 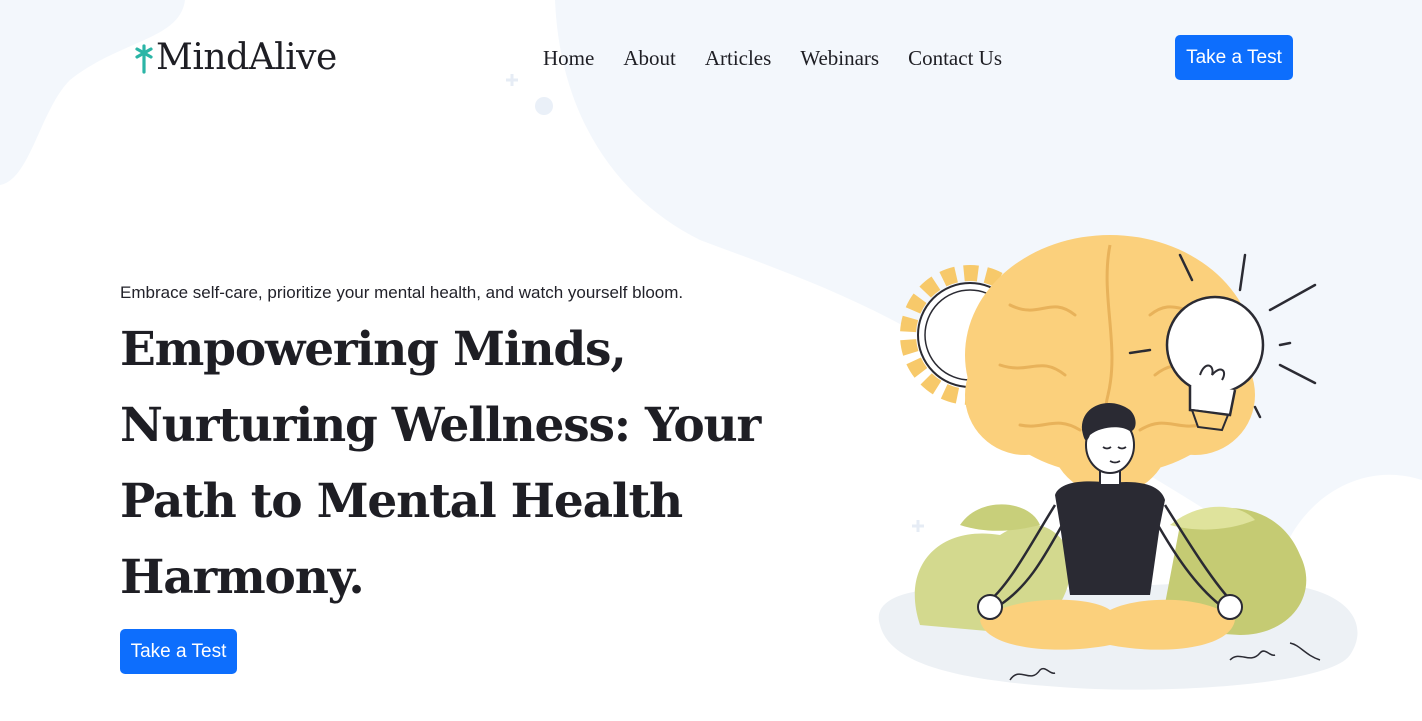 I want to click on hero-title-line: Nurturing Wellness: Your, so click(x=440, y=425).